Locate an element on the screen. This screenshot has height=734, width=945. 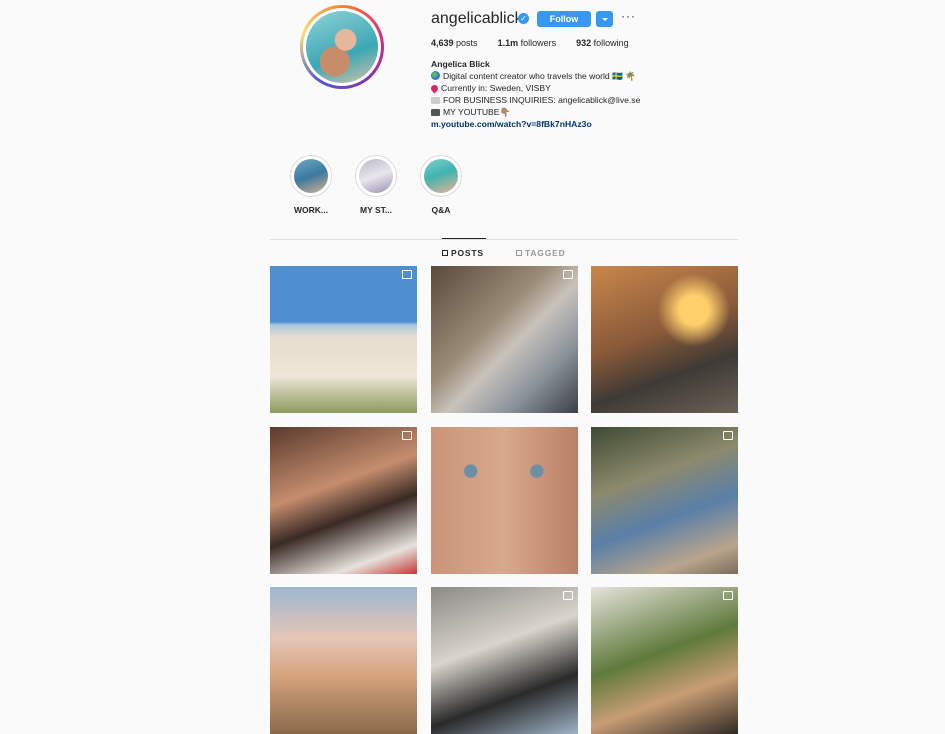
avatar-image is located at coordinates (342, 47).